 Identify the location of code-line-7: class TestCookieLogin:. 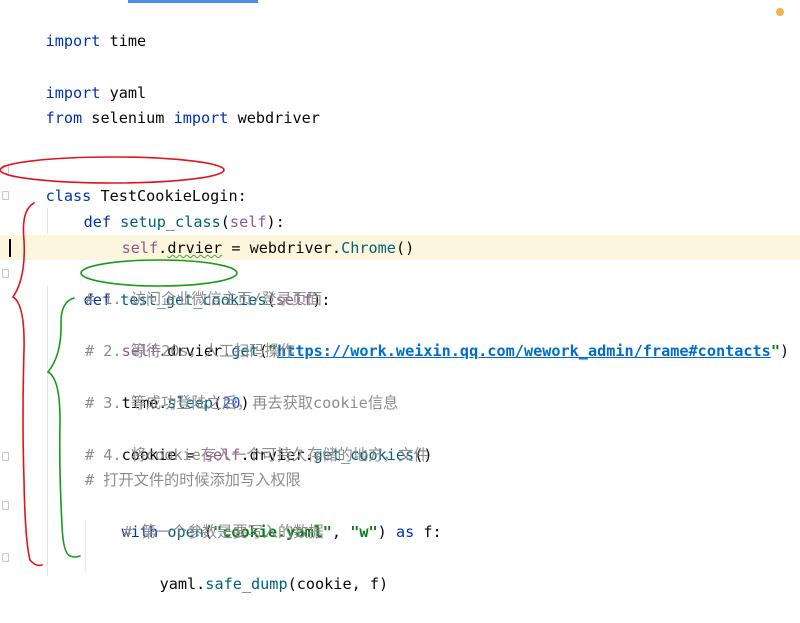
(128, 181).